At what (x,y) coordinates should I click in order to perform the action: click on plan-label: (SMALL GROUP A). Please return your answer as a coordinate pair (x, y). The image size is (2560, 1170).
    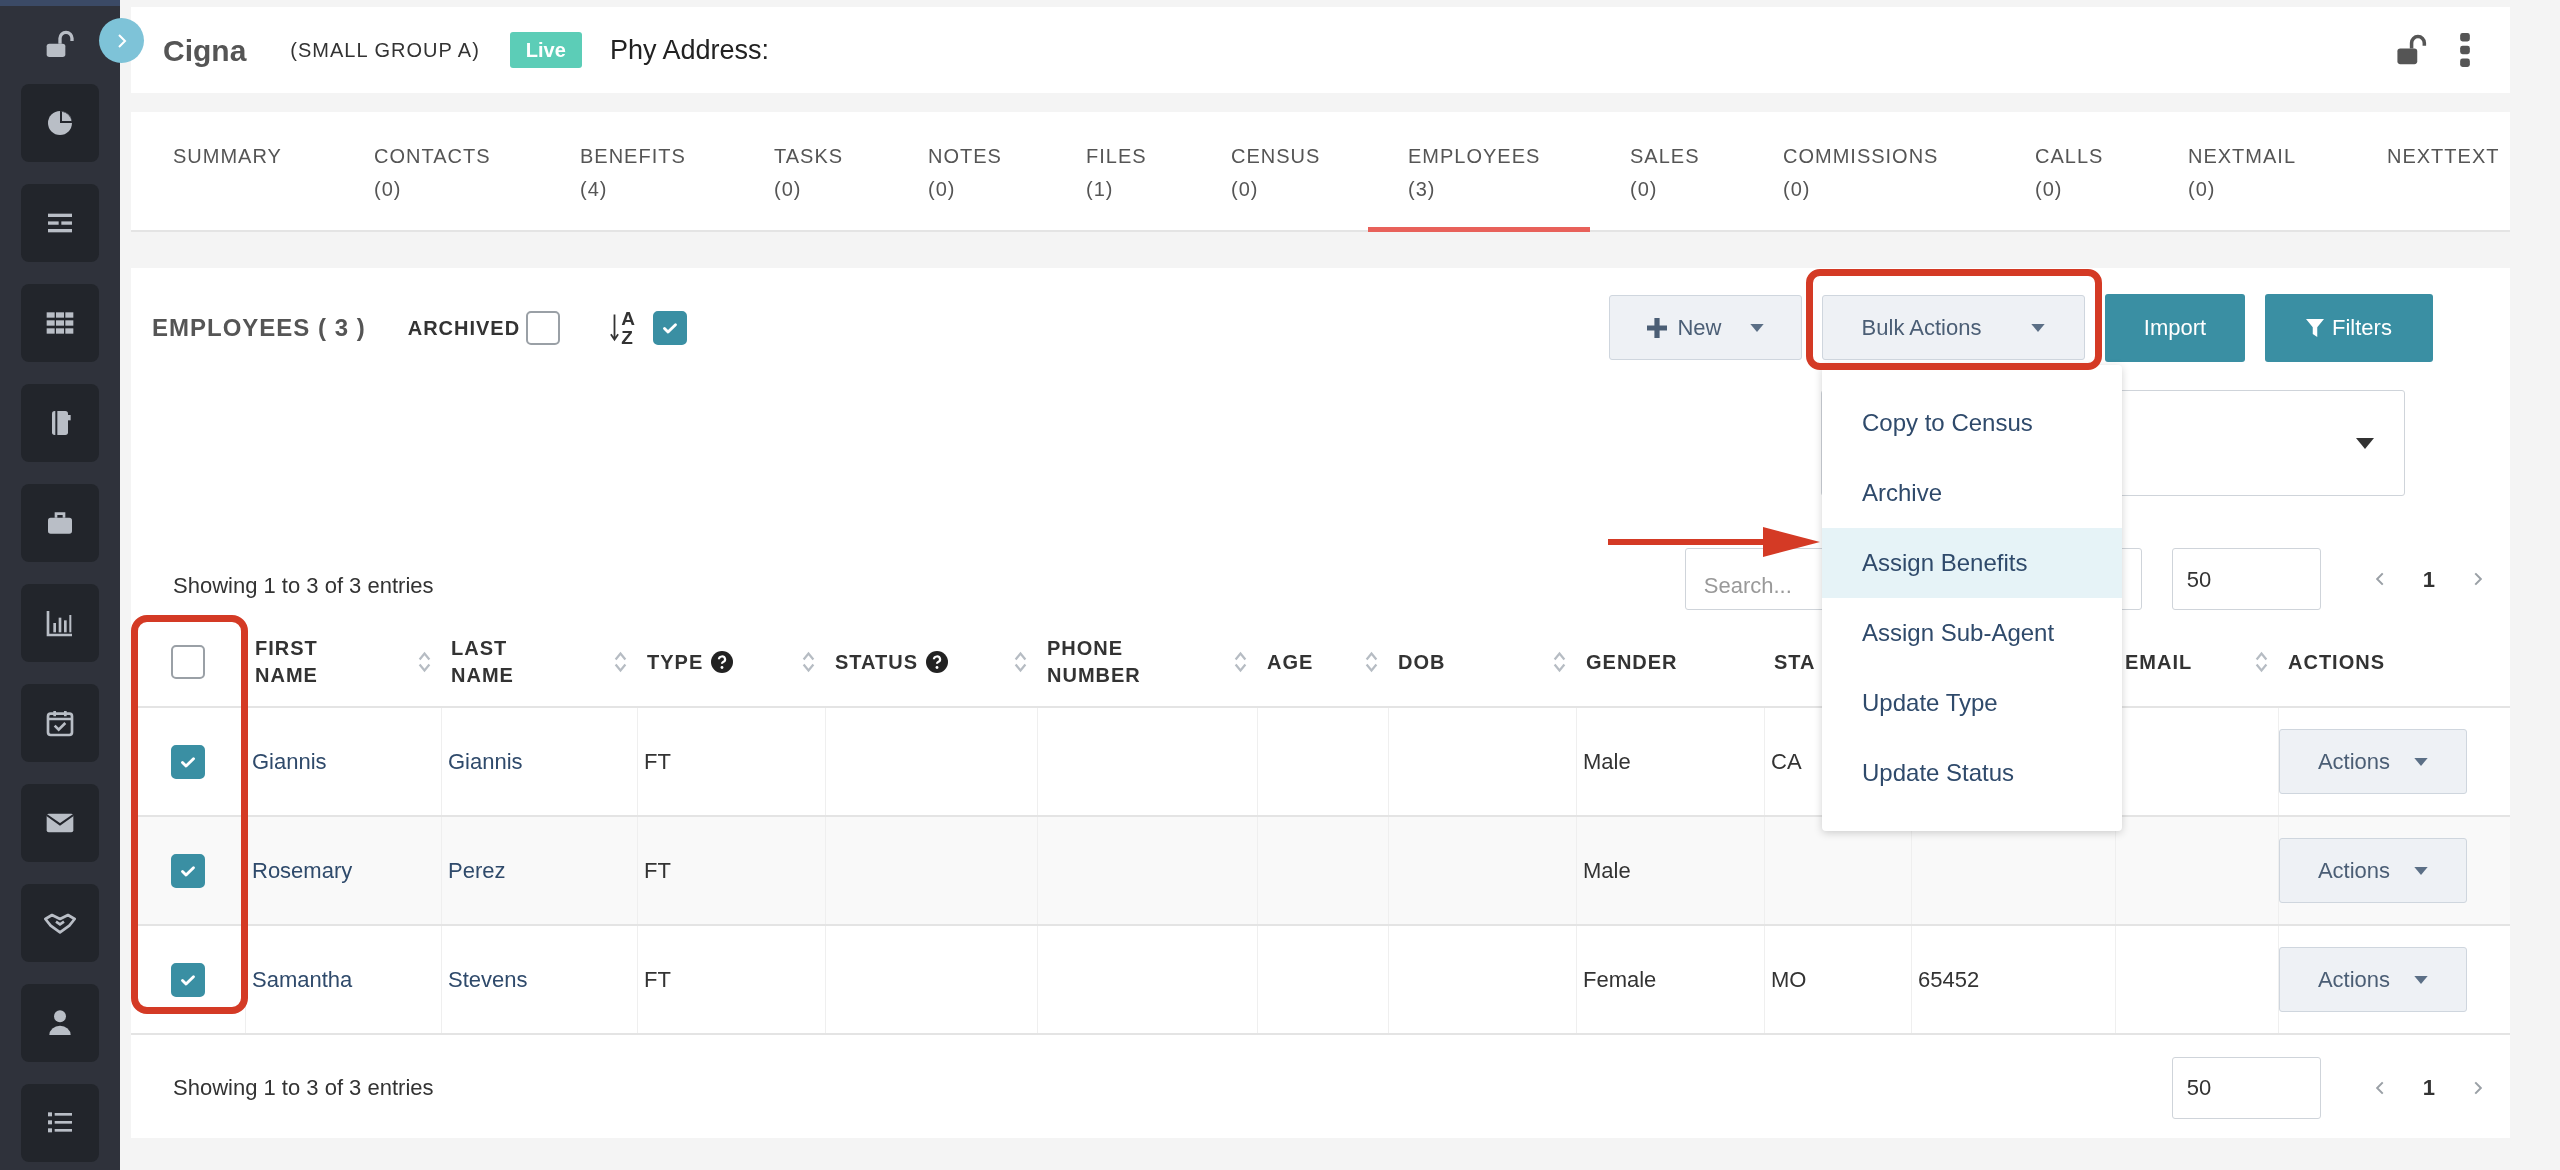
    Looking at the image, I should click on (385, 50).